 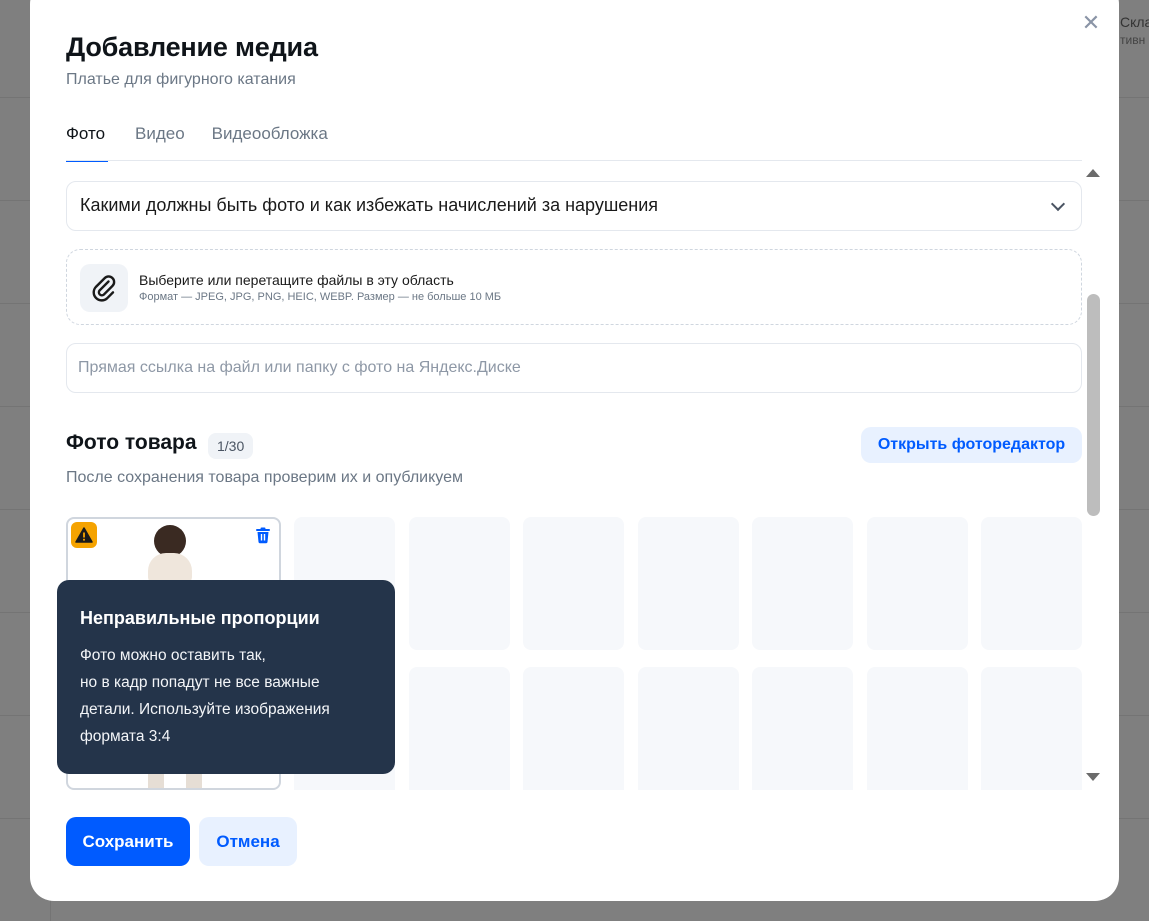 I want to click on tooltip-text-line: формата 3:4, so click(x=125, y=736).